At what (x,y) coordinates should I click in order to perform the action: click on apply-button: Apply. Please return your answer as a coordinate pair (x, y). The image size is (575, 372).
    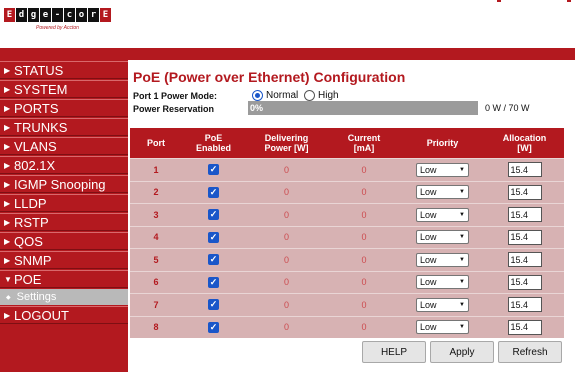
    Looking at the image, I should click on (462, 352).